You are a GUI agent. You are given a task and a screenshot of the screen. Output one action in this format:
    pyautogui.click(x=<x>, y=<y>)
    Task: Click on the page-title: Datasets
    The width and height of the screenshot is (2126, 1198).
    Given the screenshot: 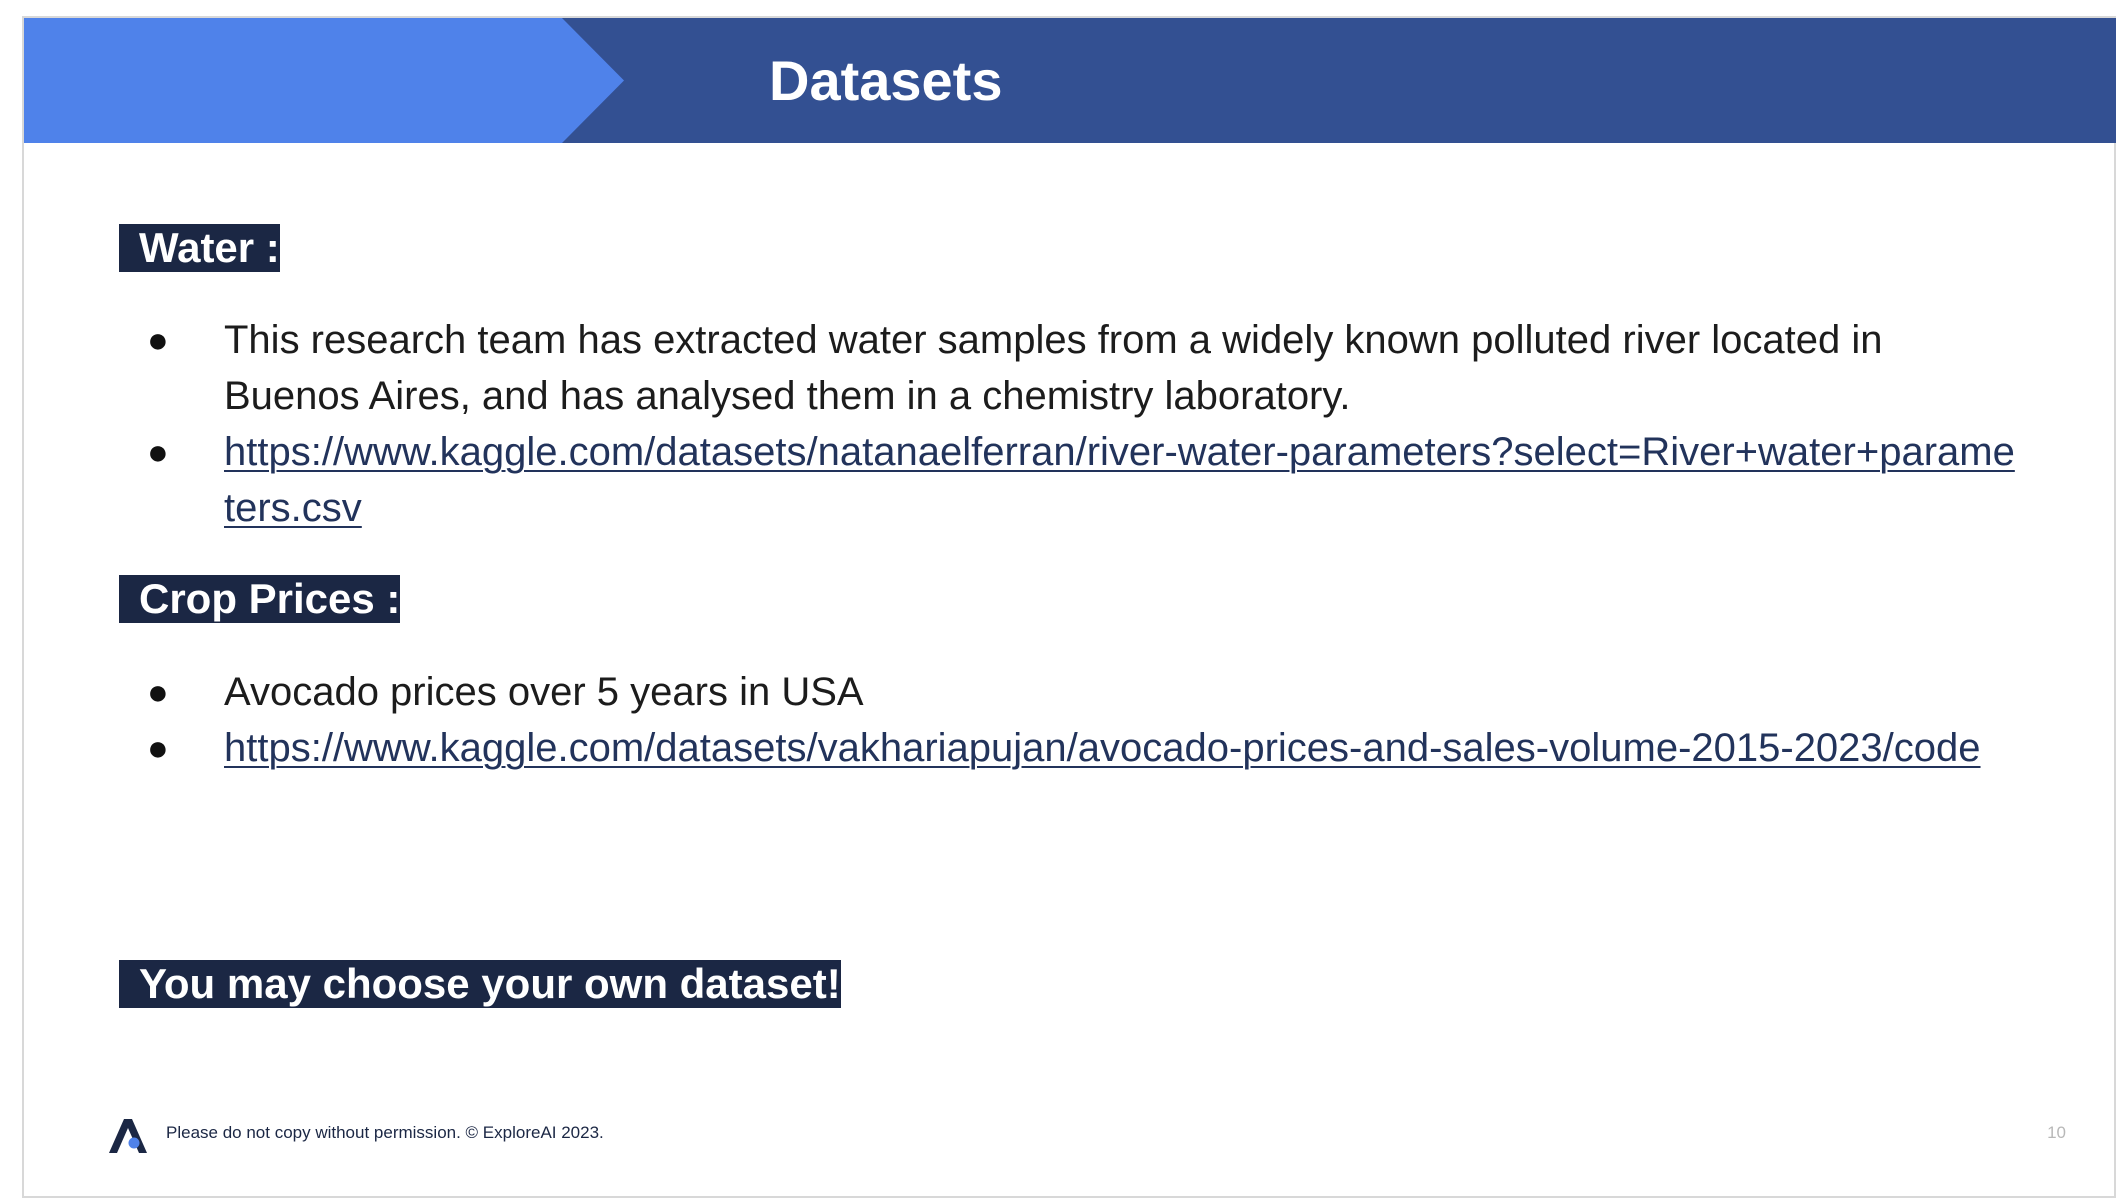 What is the action you would take?
    pyautogui.click(x=886, y=80)
    